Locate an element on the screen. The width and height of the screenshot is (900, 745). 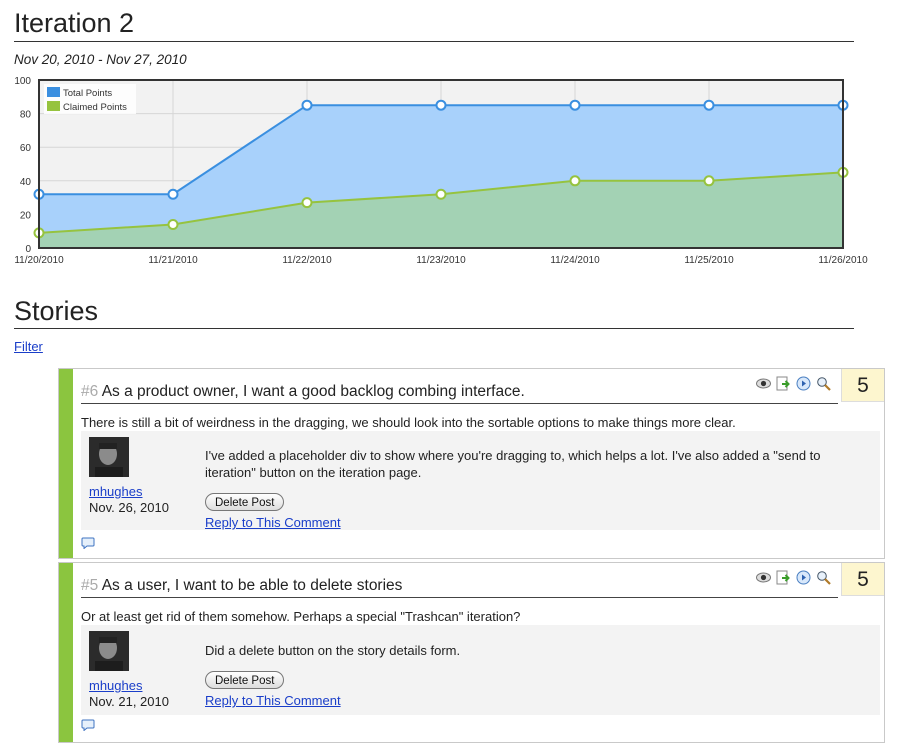
x-tick-label: 11/22/2010 is located at coordinates (307, 260).